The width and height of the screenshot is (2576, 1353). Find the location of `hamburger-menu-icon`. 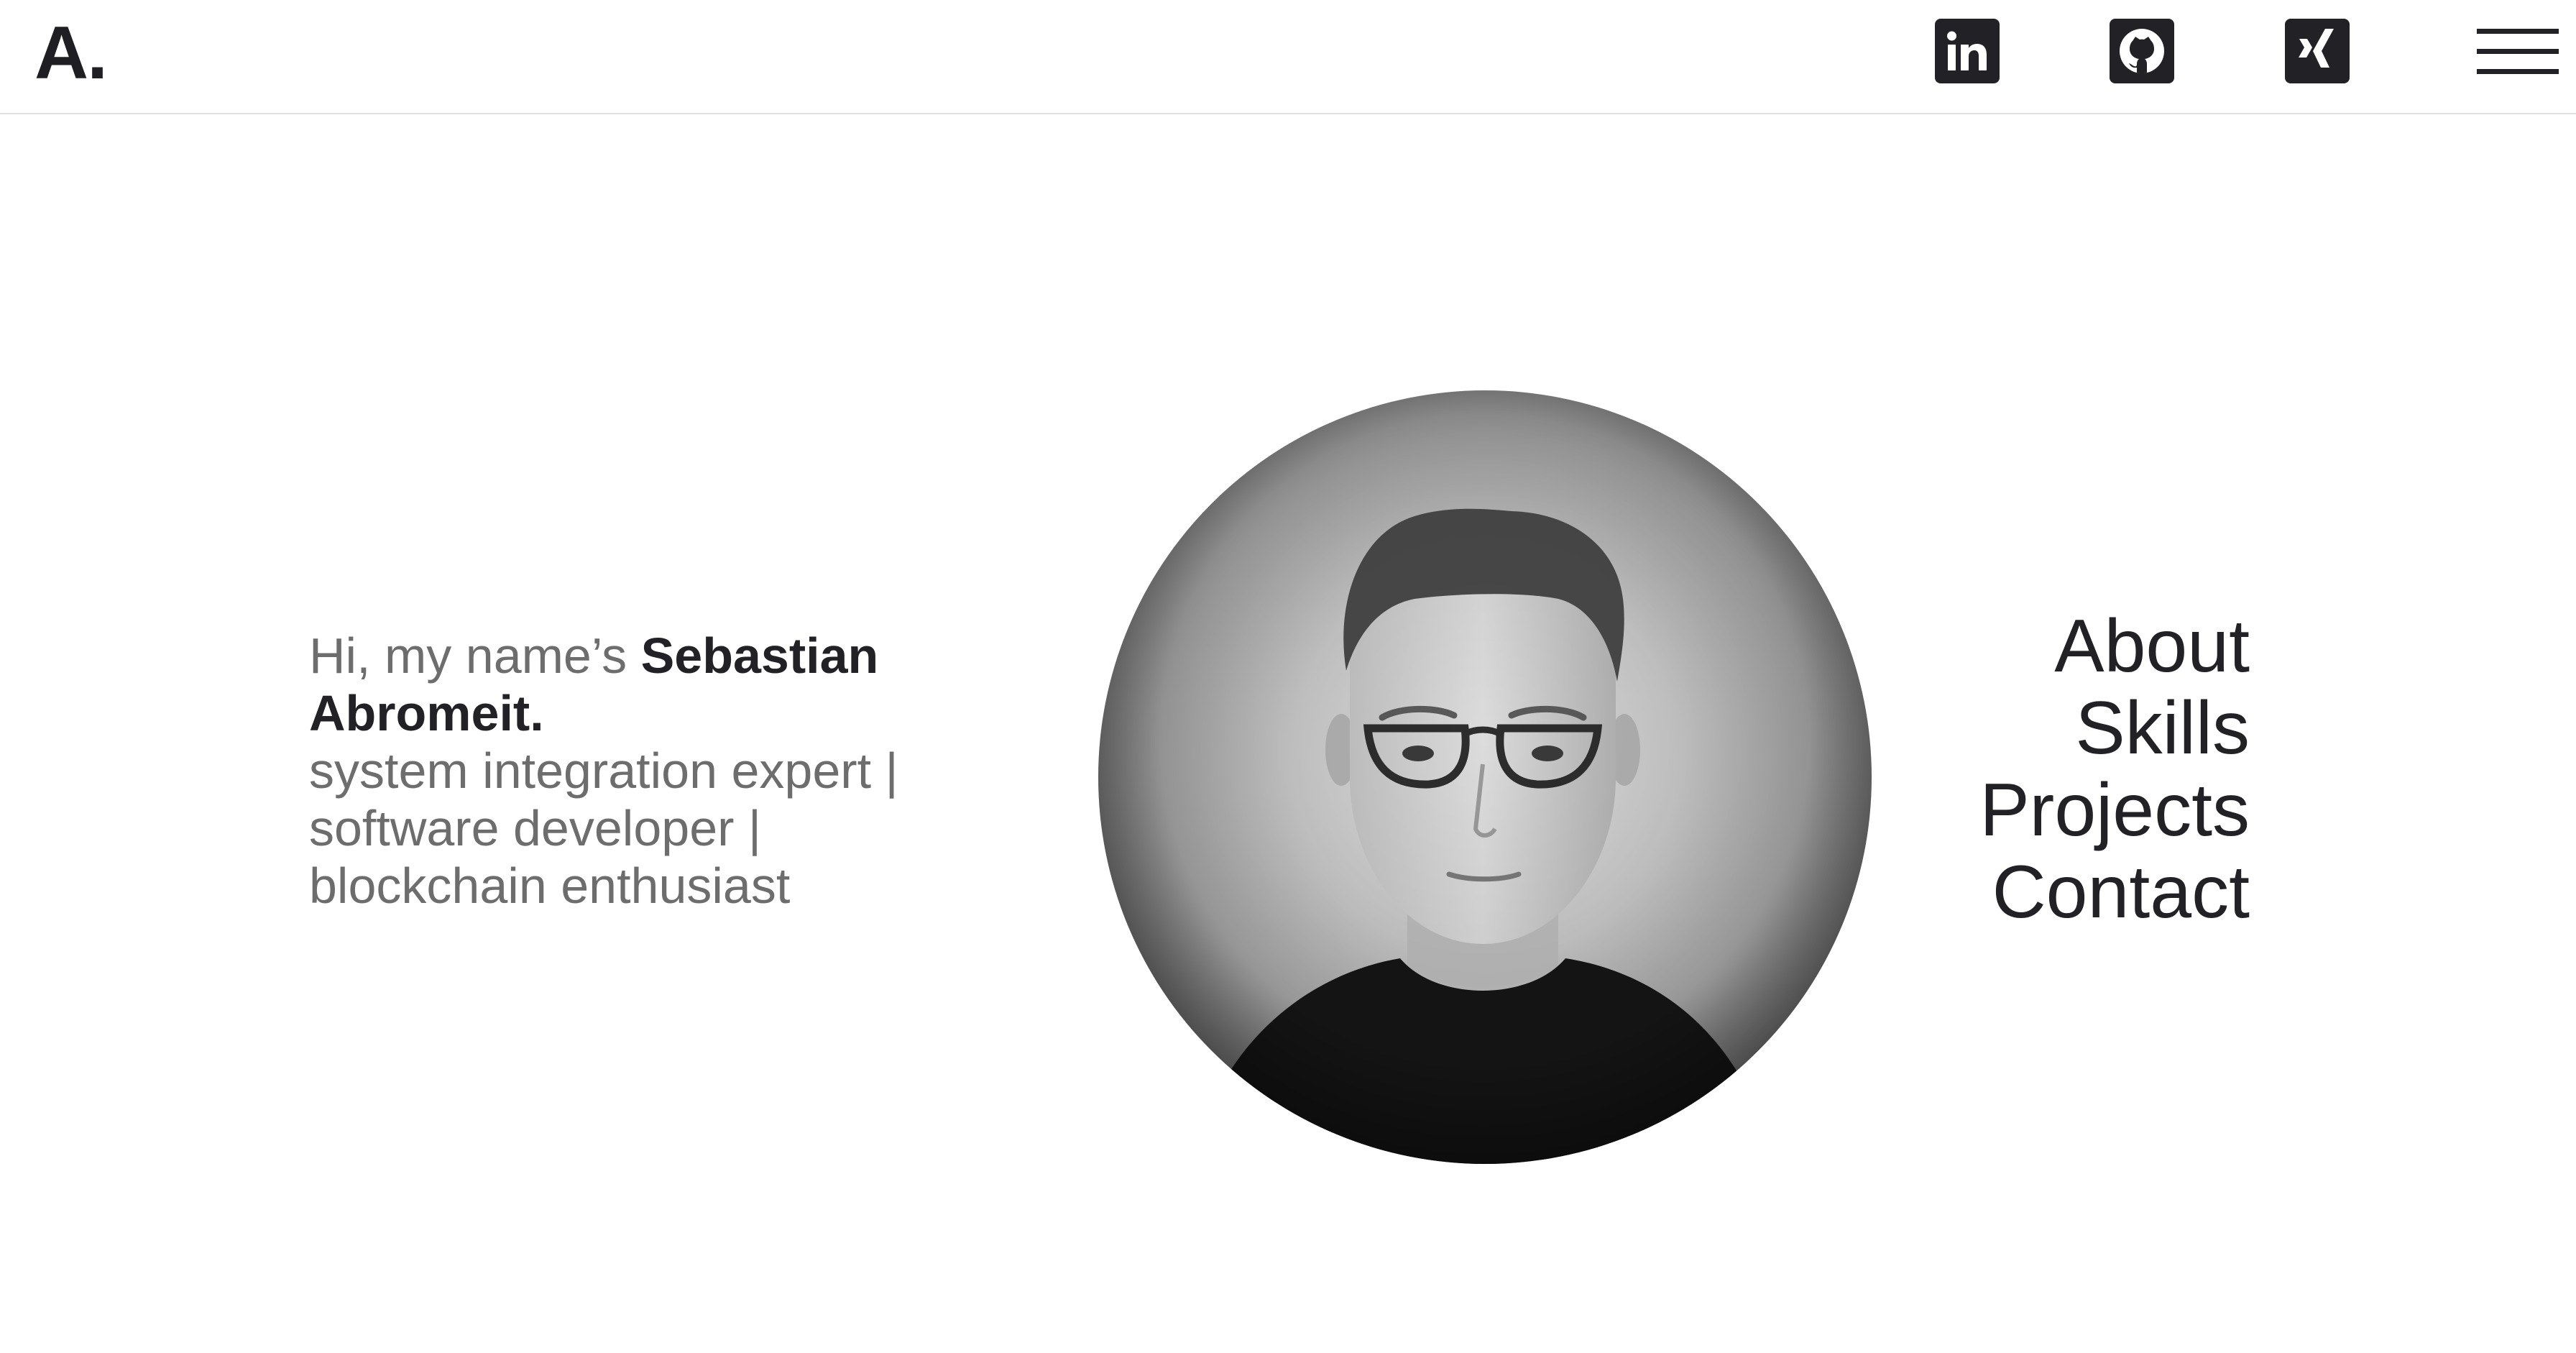

hamburger-menu-icon is located at coordinates (2518, 52).